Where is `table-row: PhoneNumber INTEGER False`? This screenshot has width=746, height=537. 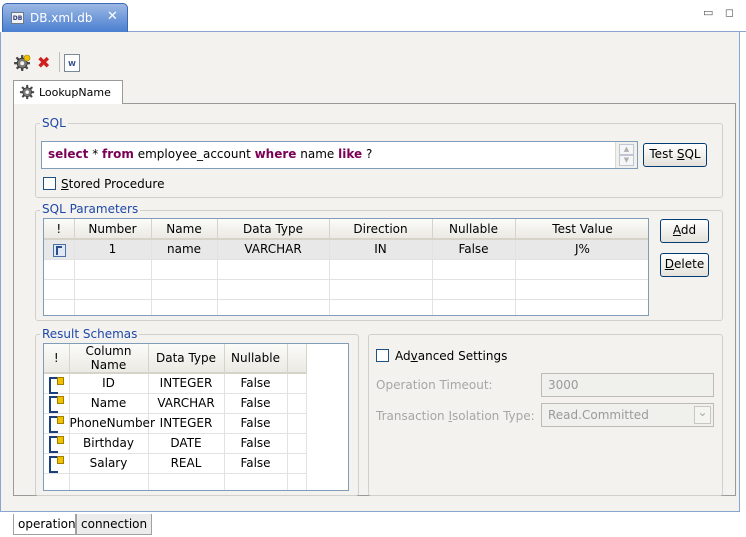 table-row: PhoneNumber INTEGER False is located at coordinates (175, 423).